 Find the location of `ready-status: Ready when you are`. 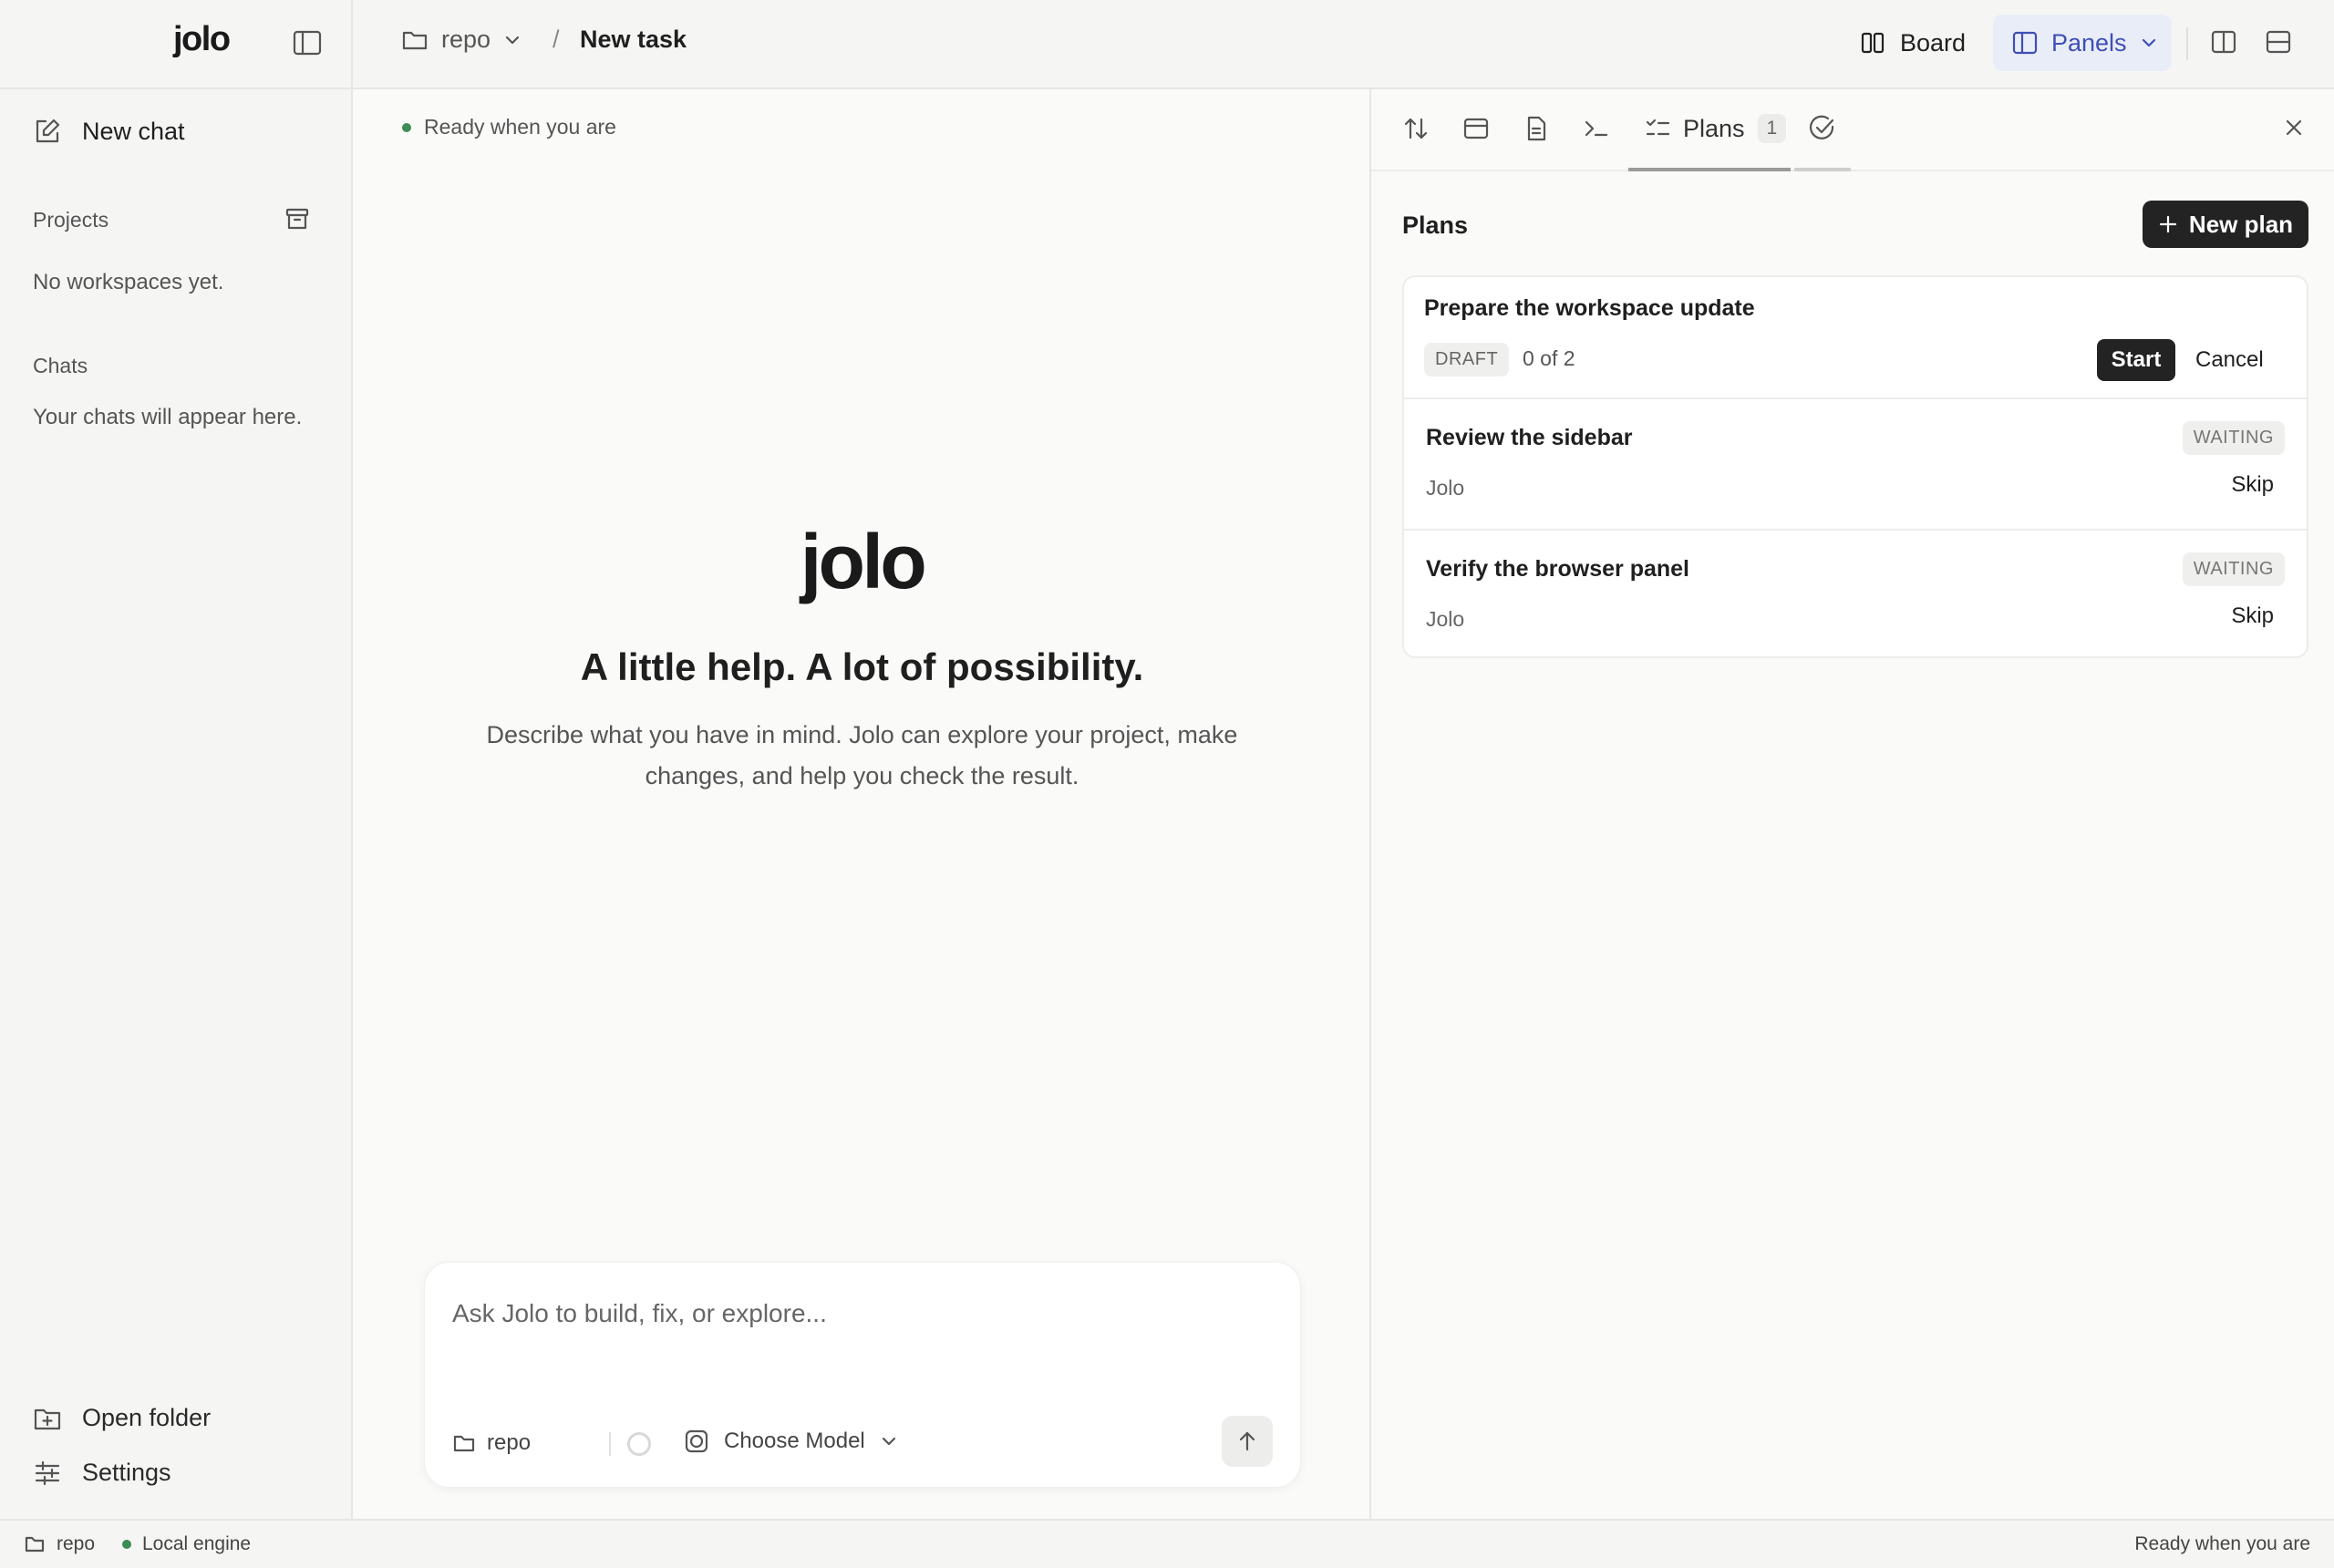

ready-status: Ready when you are is located at coordinates (509, 127).